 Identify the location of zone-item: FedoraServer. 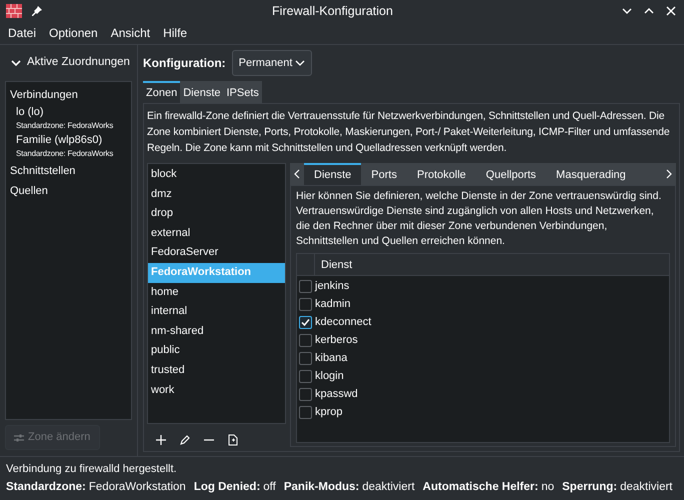
(216, 253).